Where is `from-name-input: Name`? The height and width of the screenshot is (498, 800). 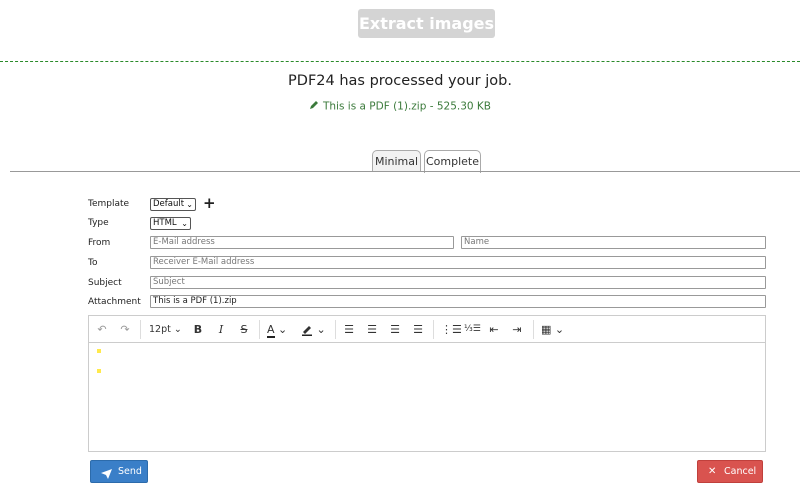
from-name-input: Name is located at coordinates (613, 242).